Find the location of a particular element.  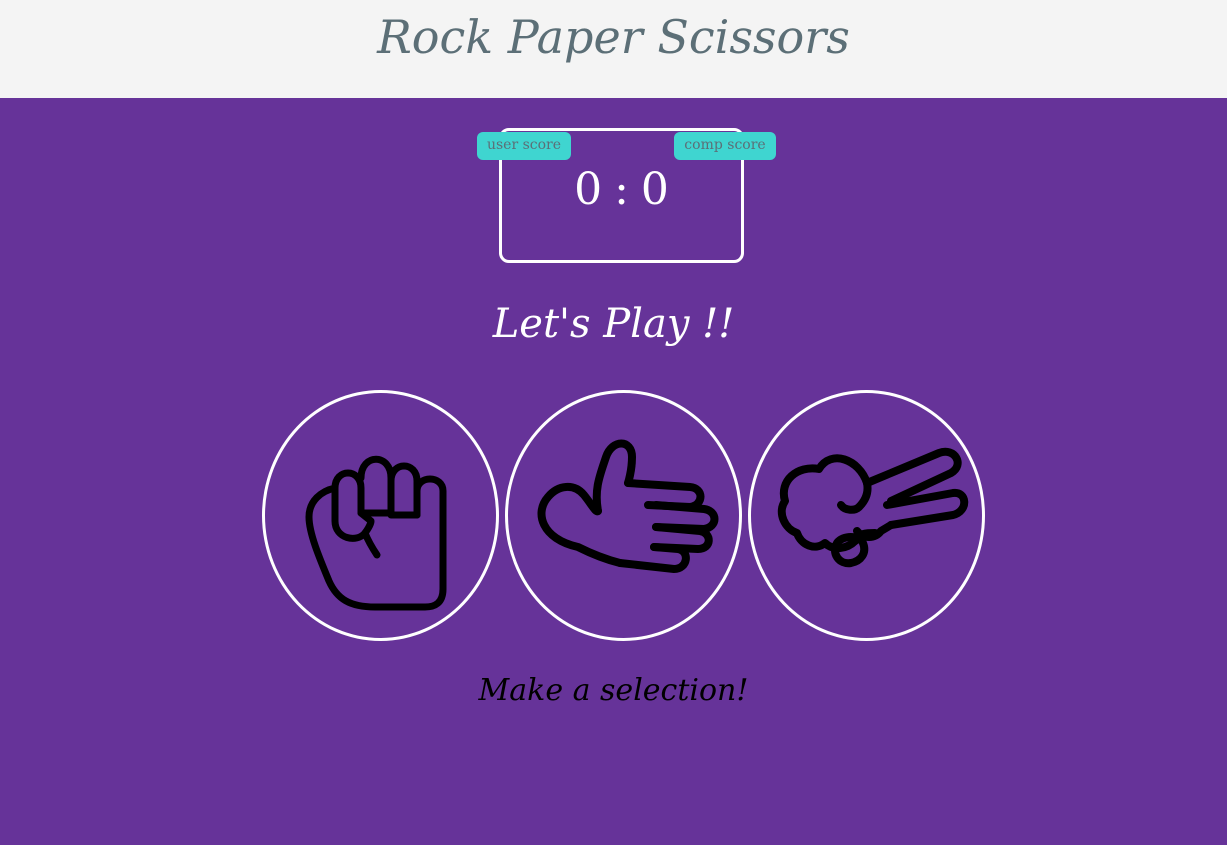

user-score: 0 is located at coordinates (588, 189).